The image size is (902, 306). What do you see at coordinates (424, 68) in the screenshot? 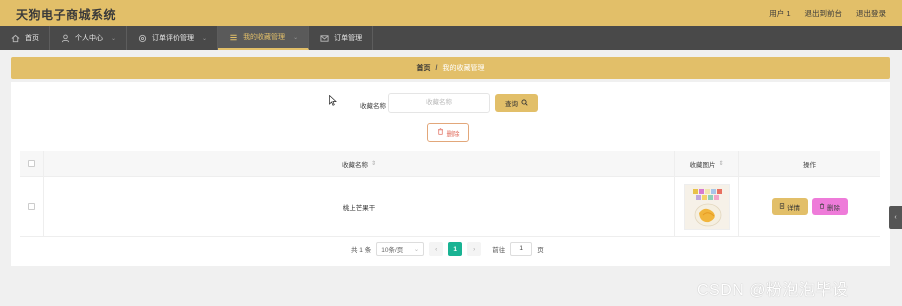
I see `breadcrumb-home: 首页` at bounding box center [424, 68].